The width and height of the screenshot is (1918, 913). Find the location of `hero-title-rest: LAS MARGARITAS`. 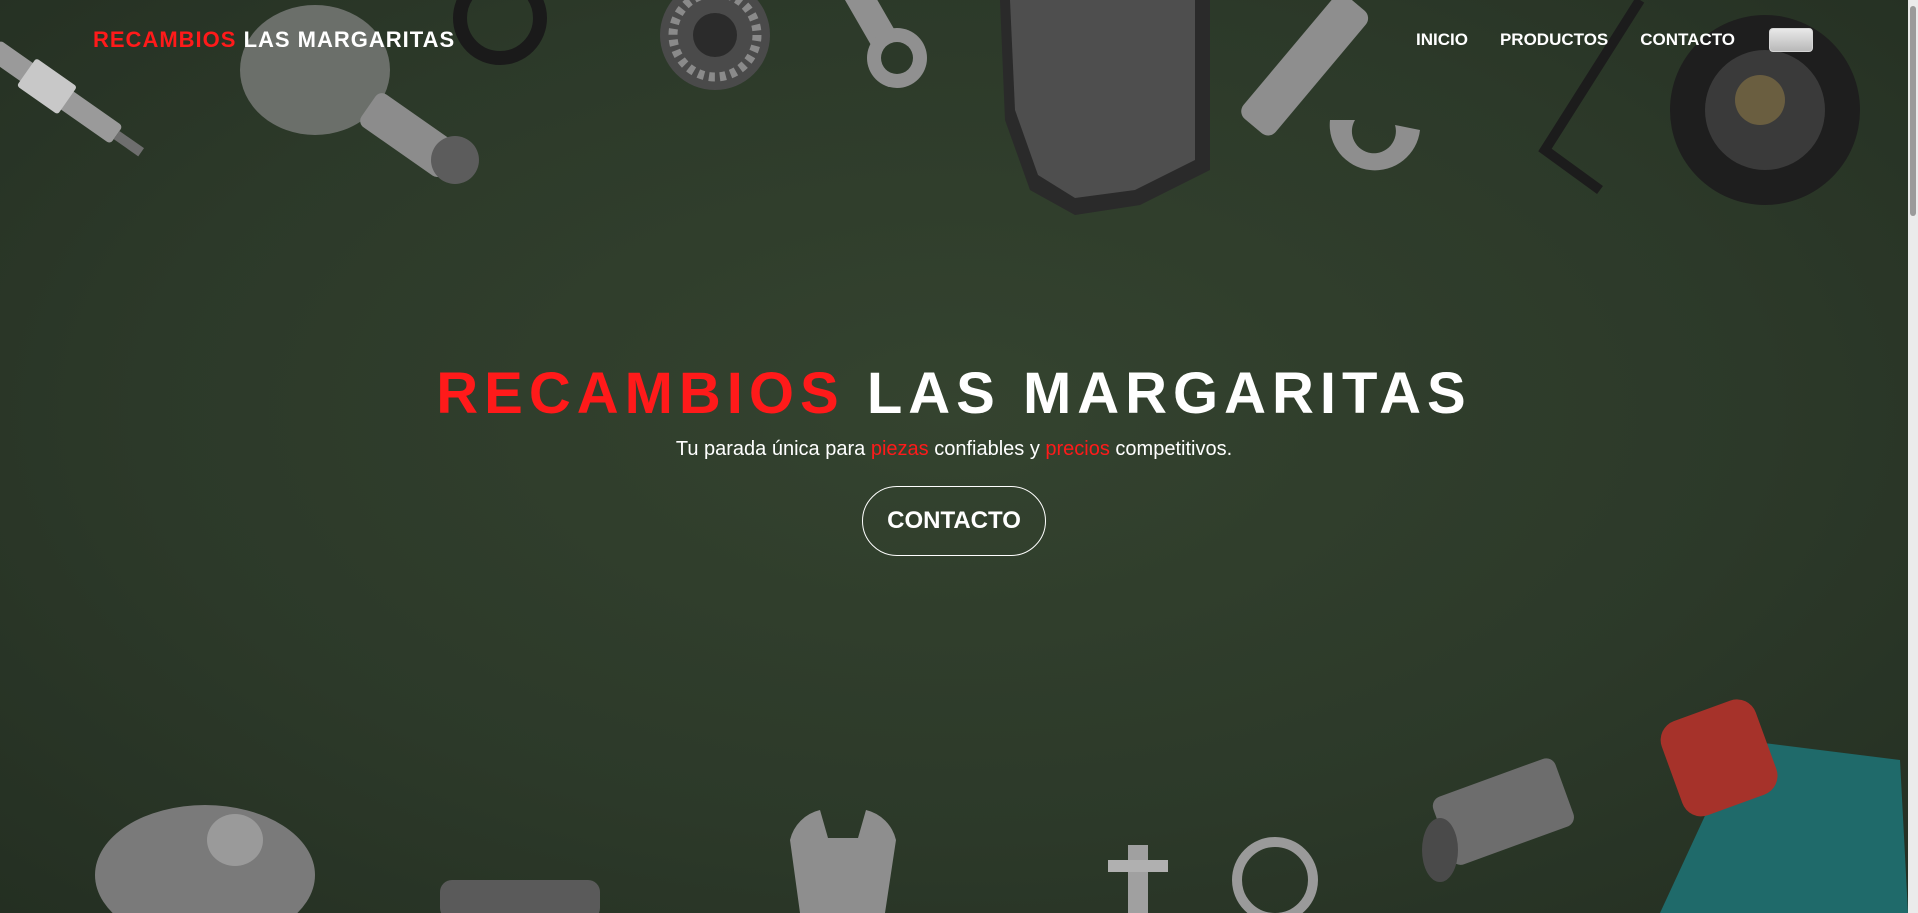

hero-title-rest: LAS MARGARITAS is located at coordinates (1158, 393).